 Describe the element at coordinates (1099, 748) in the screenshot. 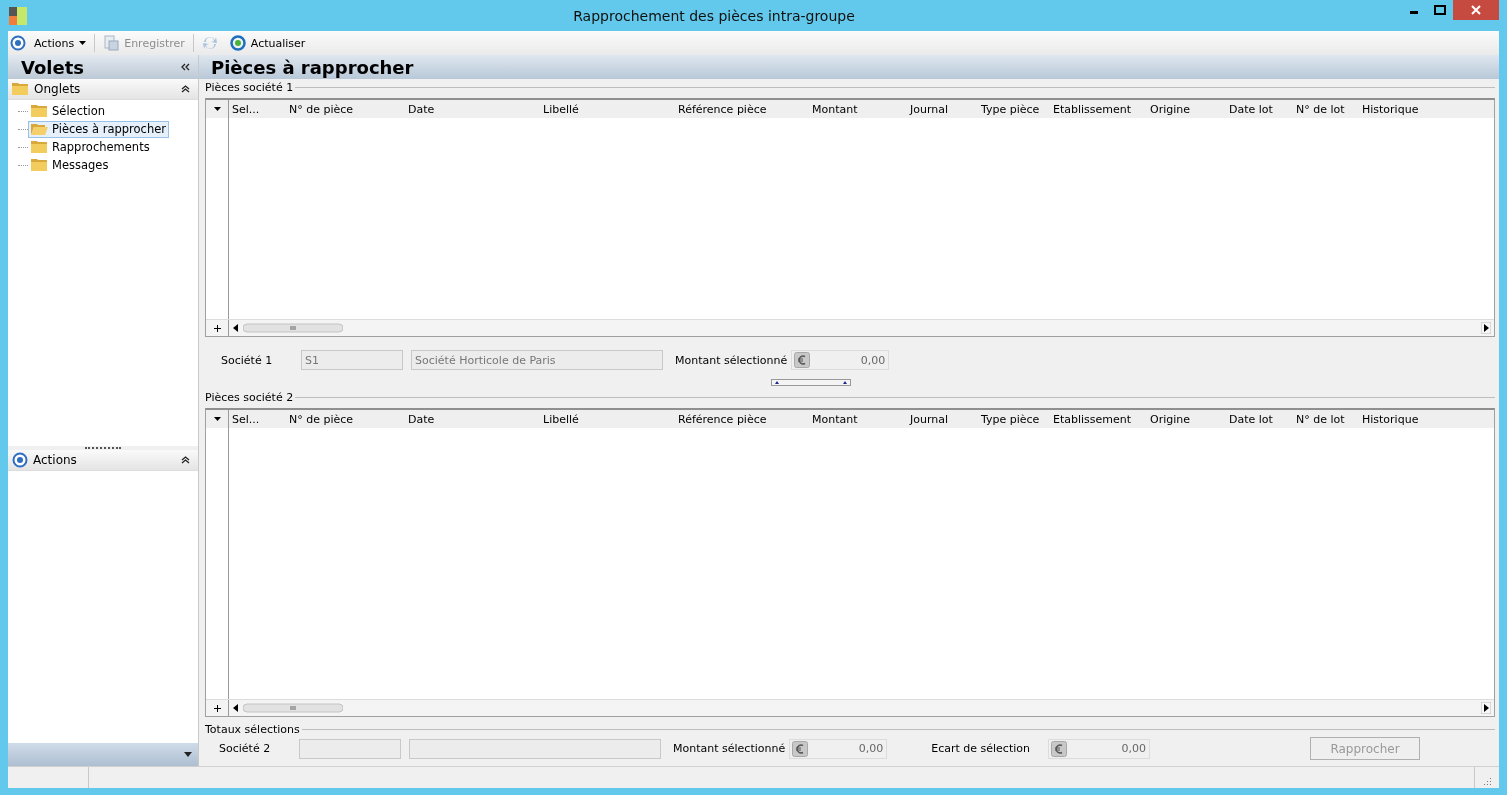

I see `gap-field: 0,00` at that location.